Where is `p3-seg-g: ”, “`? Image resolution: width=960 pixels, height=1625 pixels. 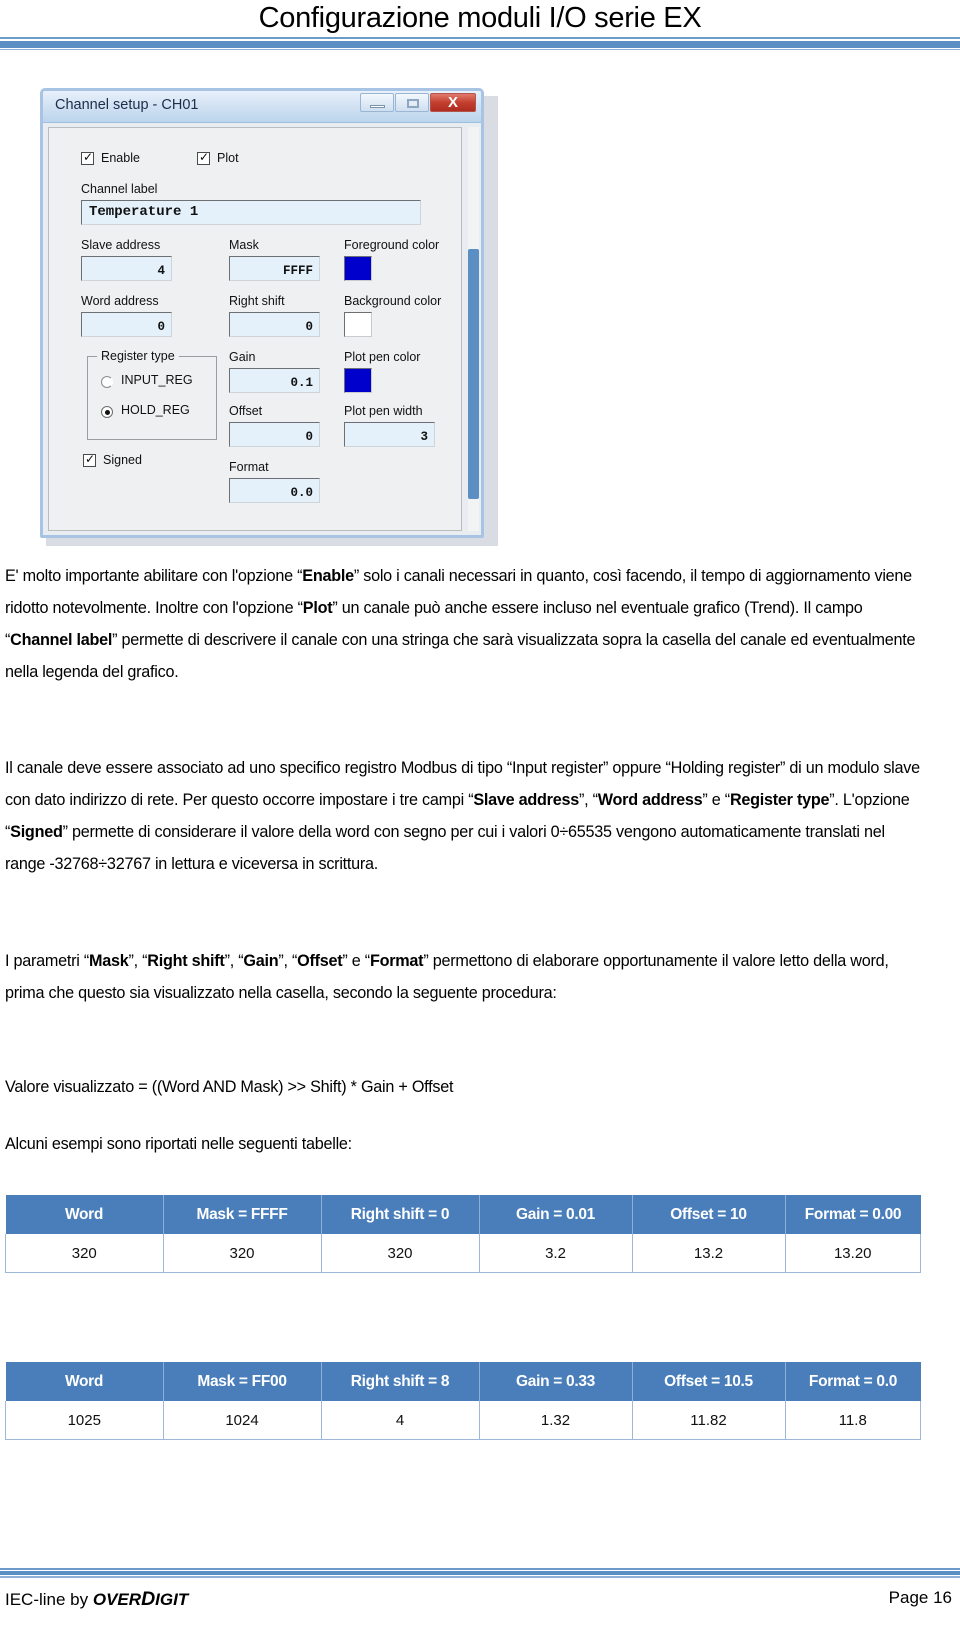
p3-seg-g: ”, “ is located at coordinates (288, 961).